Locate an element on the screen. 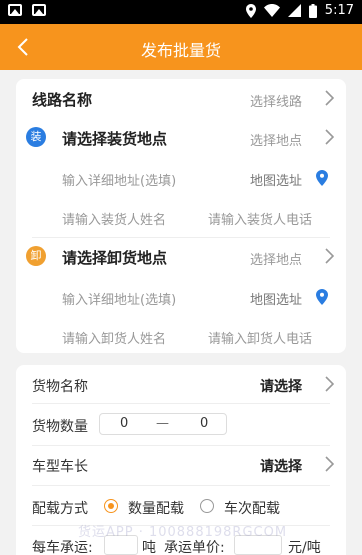 This screenshot has width=362, height=555. loading-badge: 装 is located at coordinates (36, 137).